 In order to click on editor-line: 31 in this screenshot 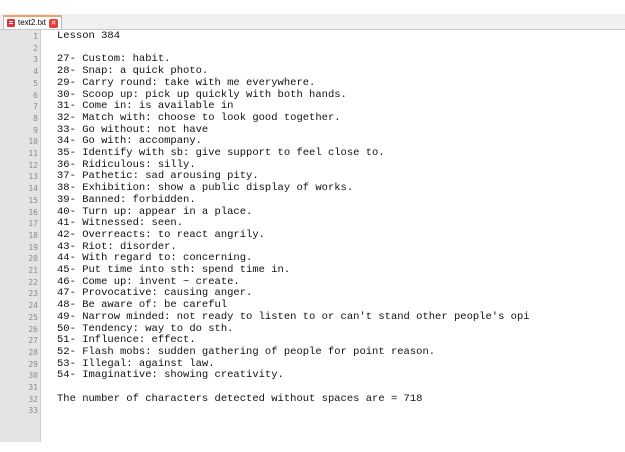, I will do `click(312, 388)`.